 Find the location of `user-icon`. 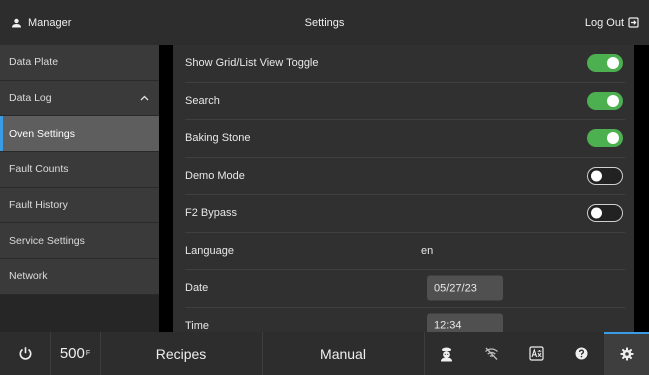

user-icon is located at coordinates (16, 22).